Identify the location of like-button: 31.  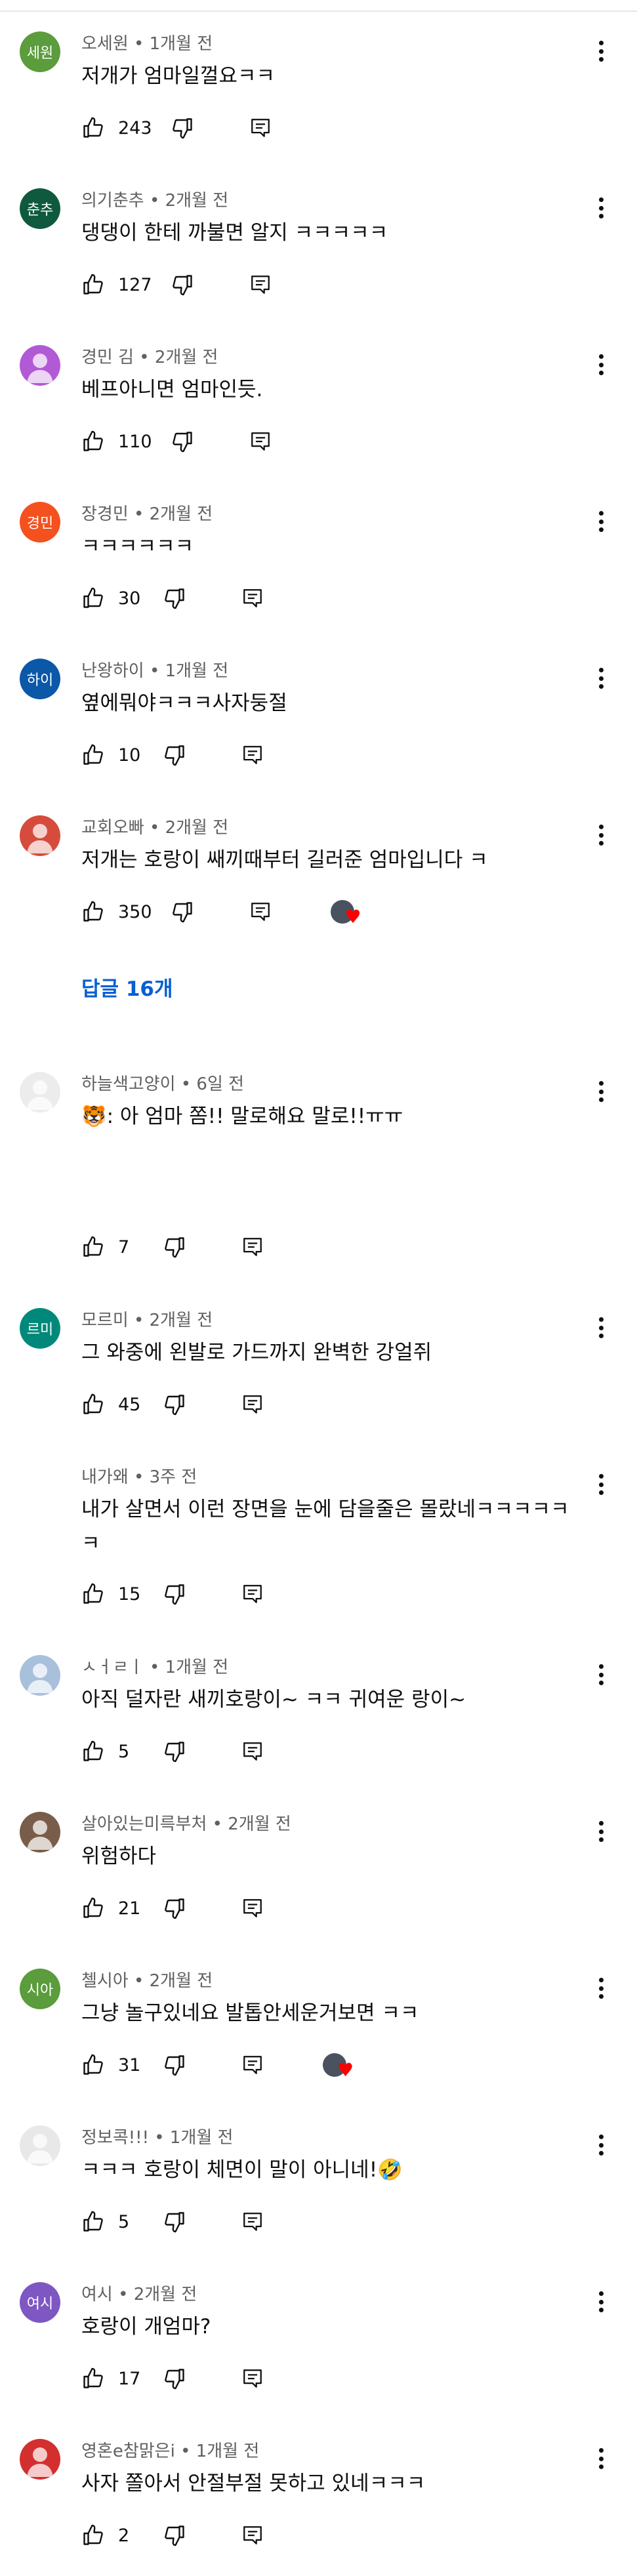
(113, 2065).